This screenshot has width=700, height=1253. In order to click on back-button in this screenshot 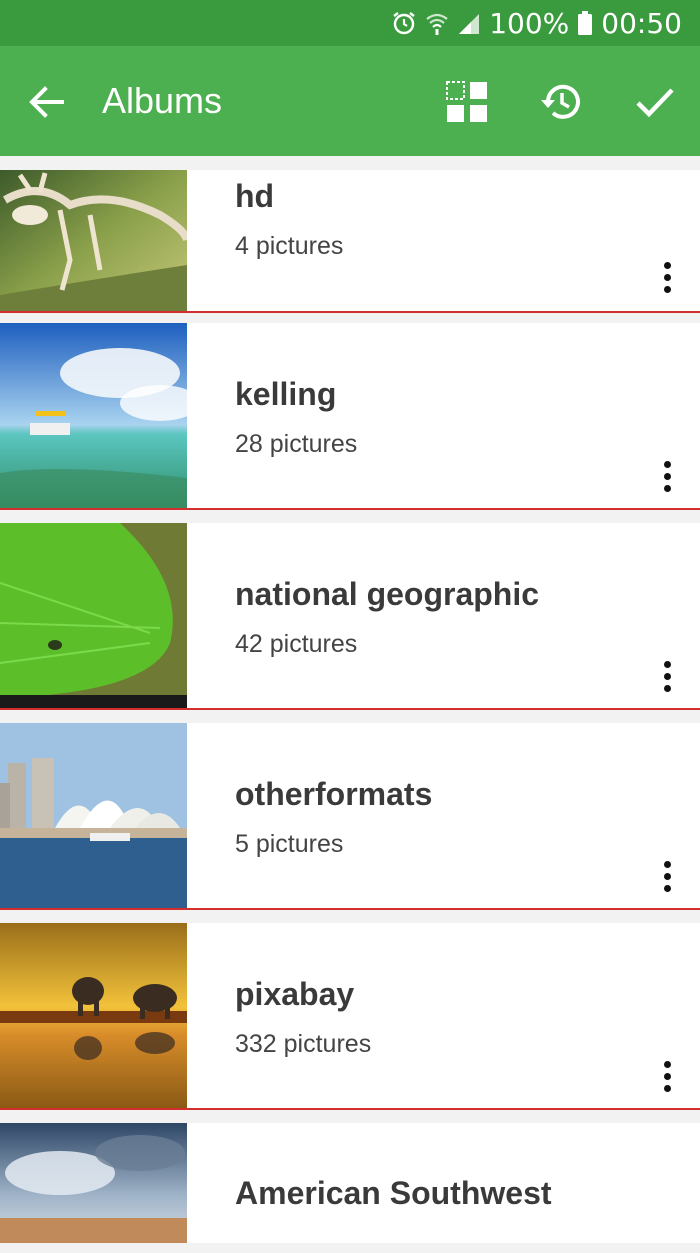, I will do `click(47, 102)`.